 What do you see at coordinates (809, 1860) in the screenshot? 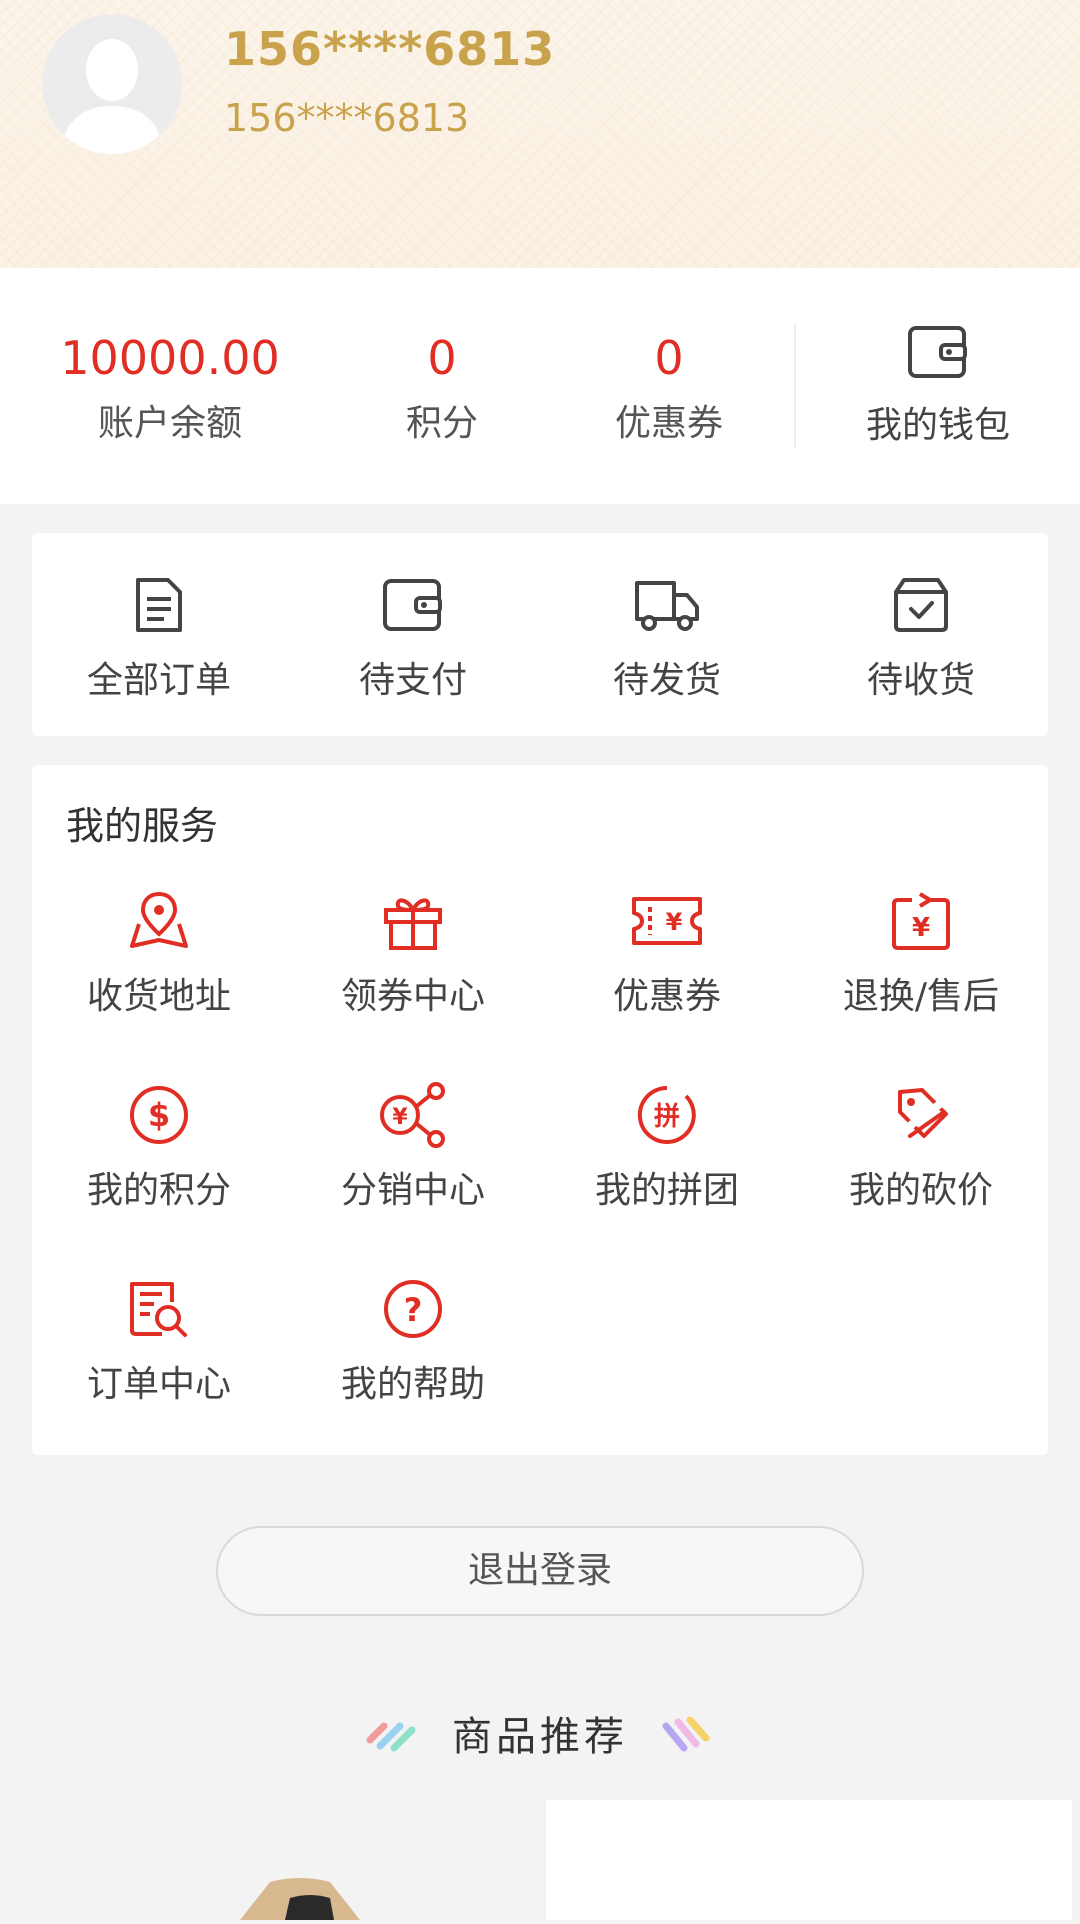
I see `product-card-right` at bounding box center [809, 1860].